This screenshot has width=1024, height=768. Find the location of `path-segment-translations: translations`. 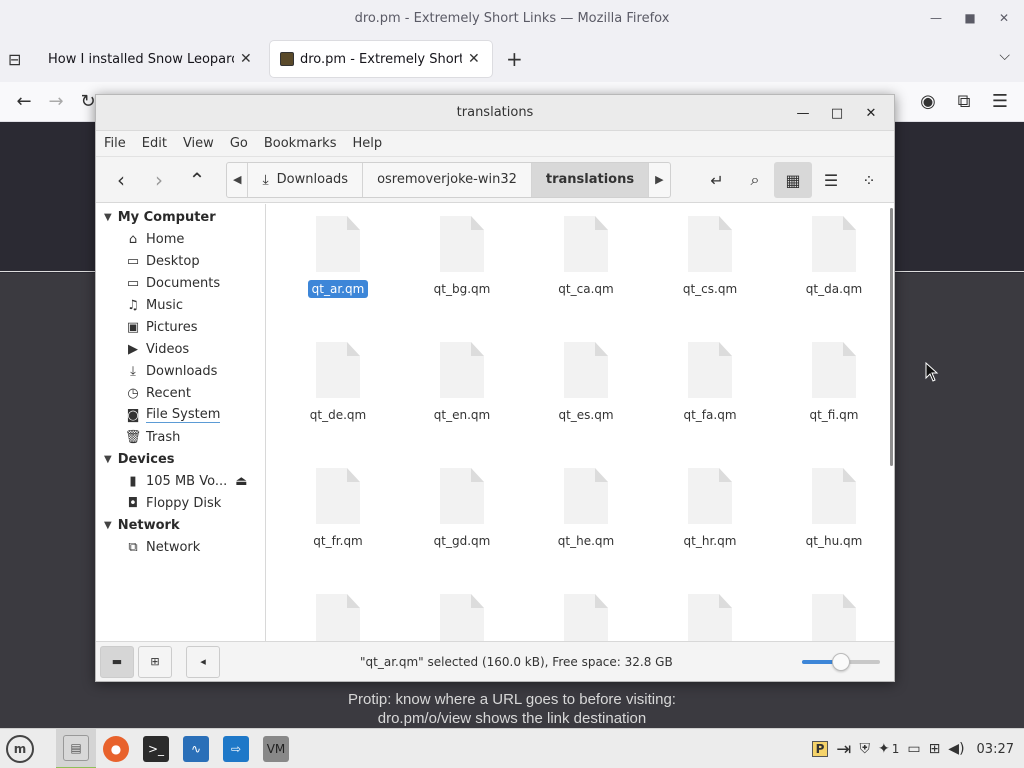

path-segment-translations: translations is located at coordinates (590, 179).